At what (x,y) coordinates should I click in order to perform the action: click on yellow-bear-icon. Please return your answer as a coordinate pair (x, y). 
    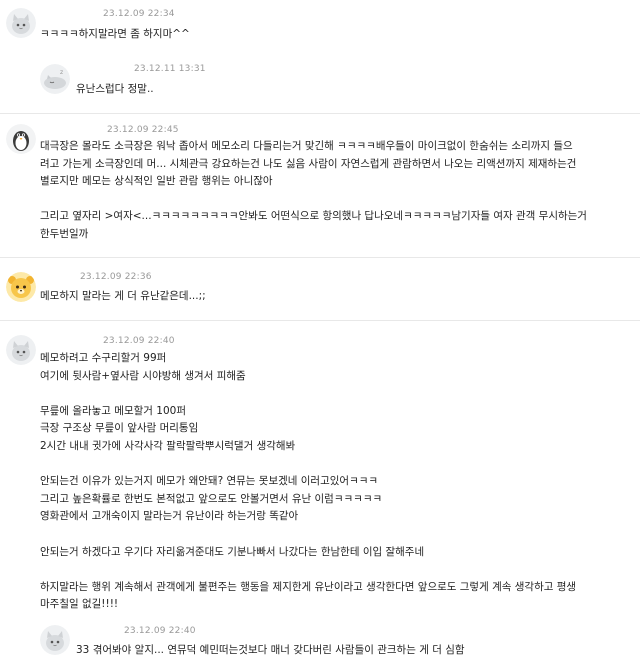
    Looking at the image, I should click on (21, 287).